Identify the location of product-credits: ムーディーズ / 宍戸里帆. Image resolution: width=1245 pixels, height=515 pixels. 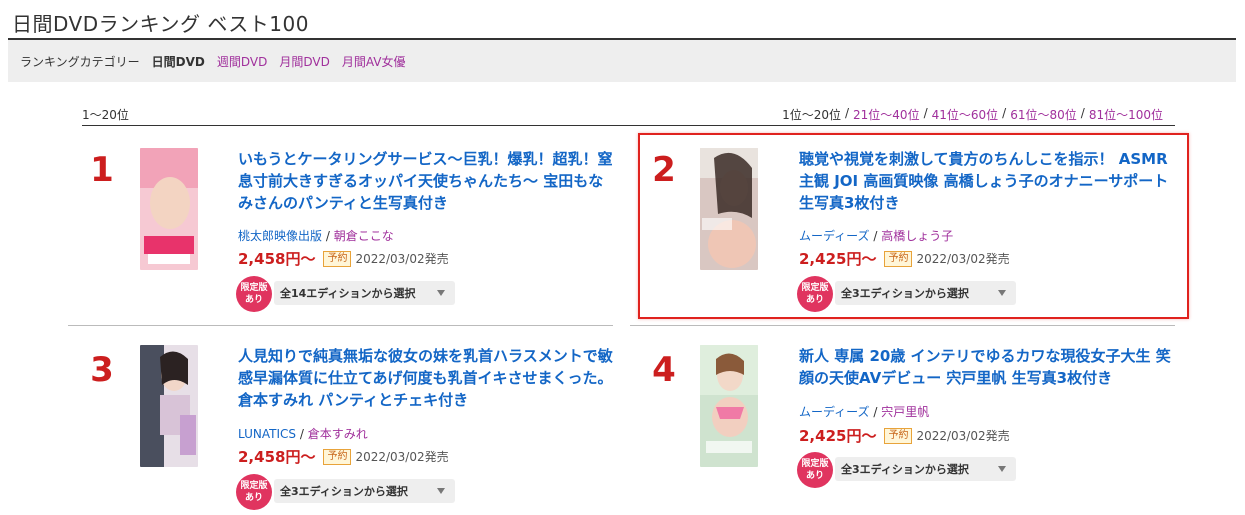
(864, 411).